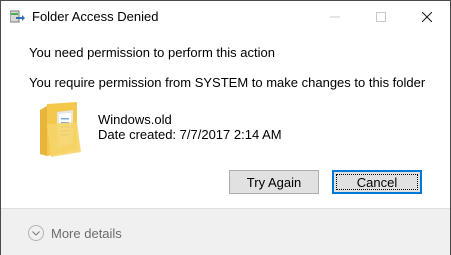  I want to click on folder-icon, so click(60, 129).